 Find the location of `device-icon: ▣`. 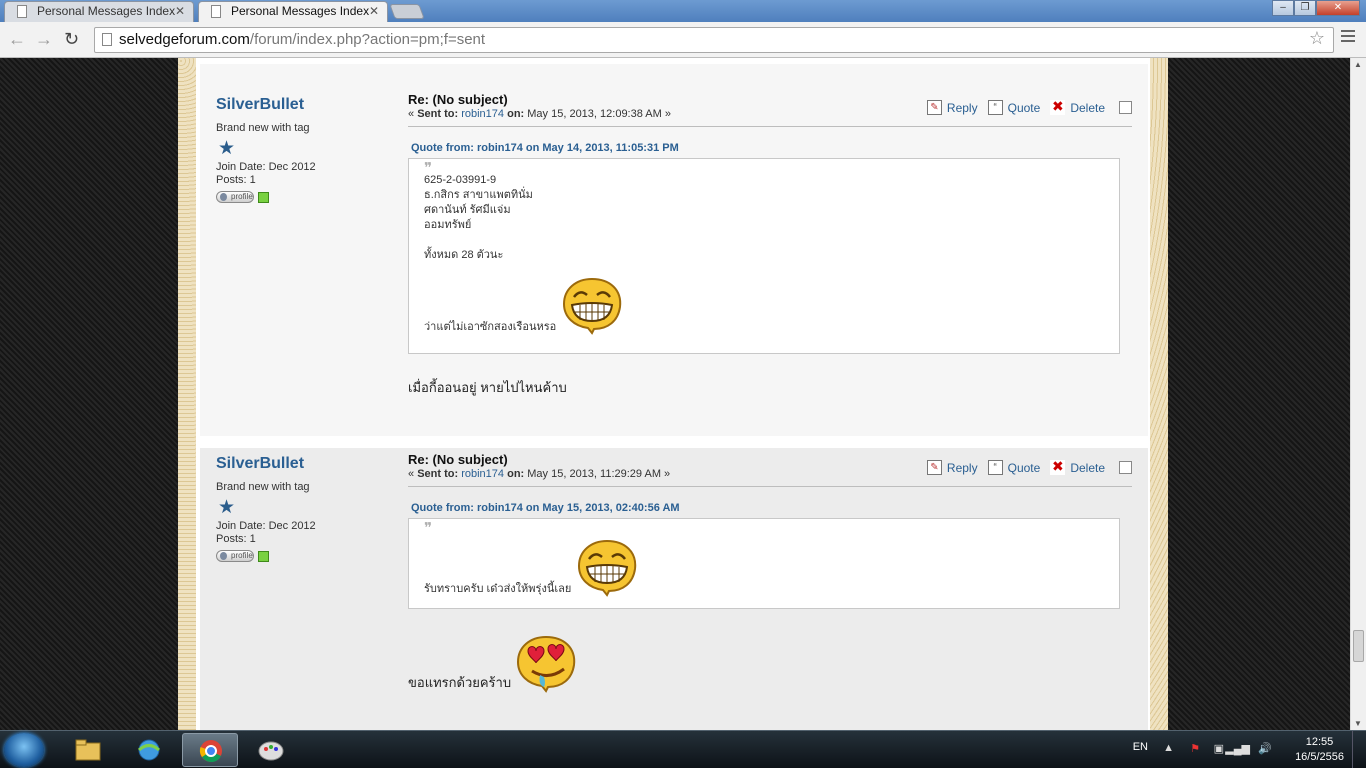

device-icon: ▣ is located at coordinates (1219, 748).